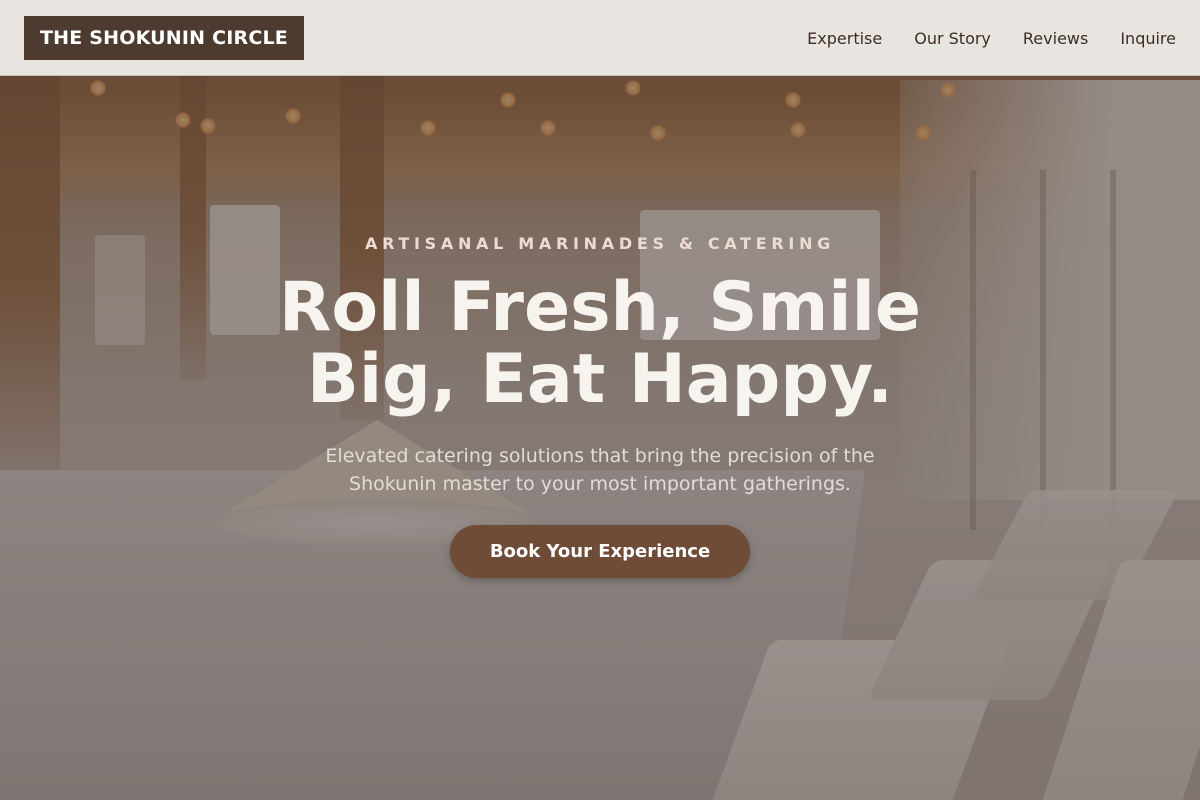 This screenshot has width=1200, height=800. I want to click on hero-headline: Roll Fresh, Smile Big, Eat Happy., so click(600, 343).